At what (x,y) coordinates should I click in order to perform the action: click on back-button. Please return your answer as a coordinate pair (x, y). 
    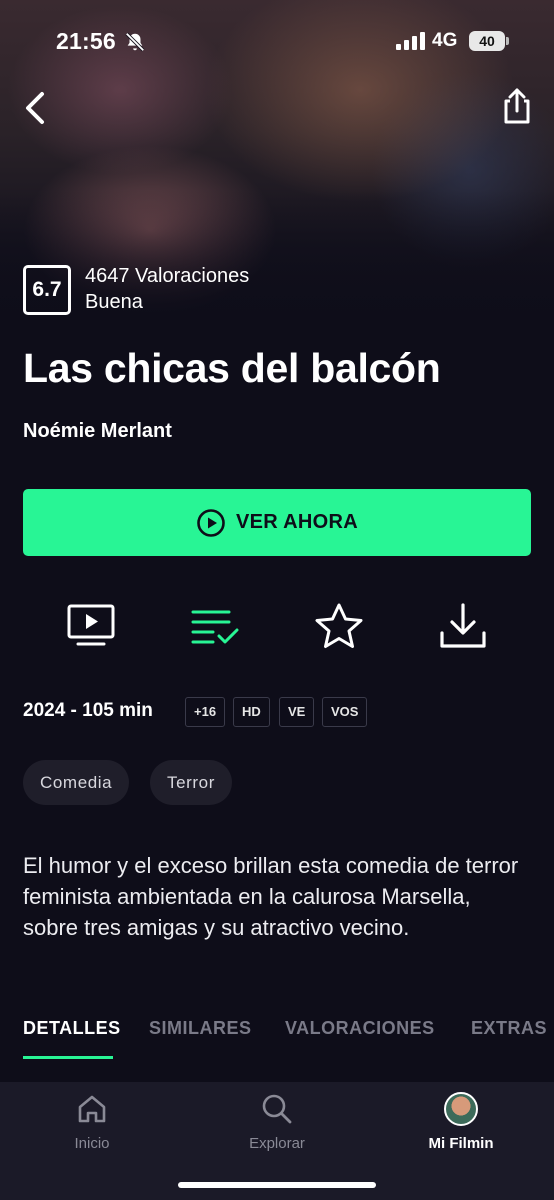
    Looking at the image, I should click on (36, 108).